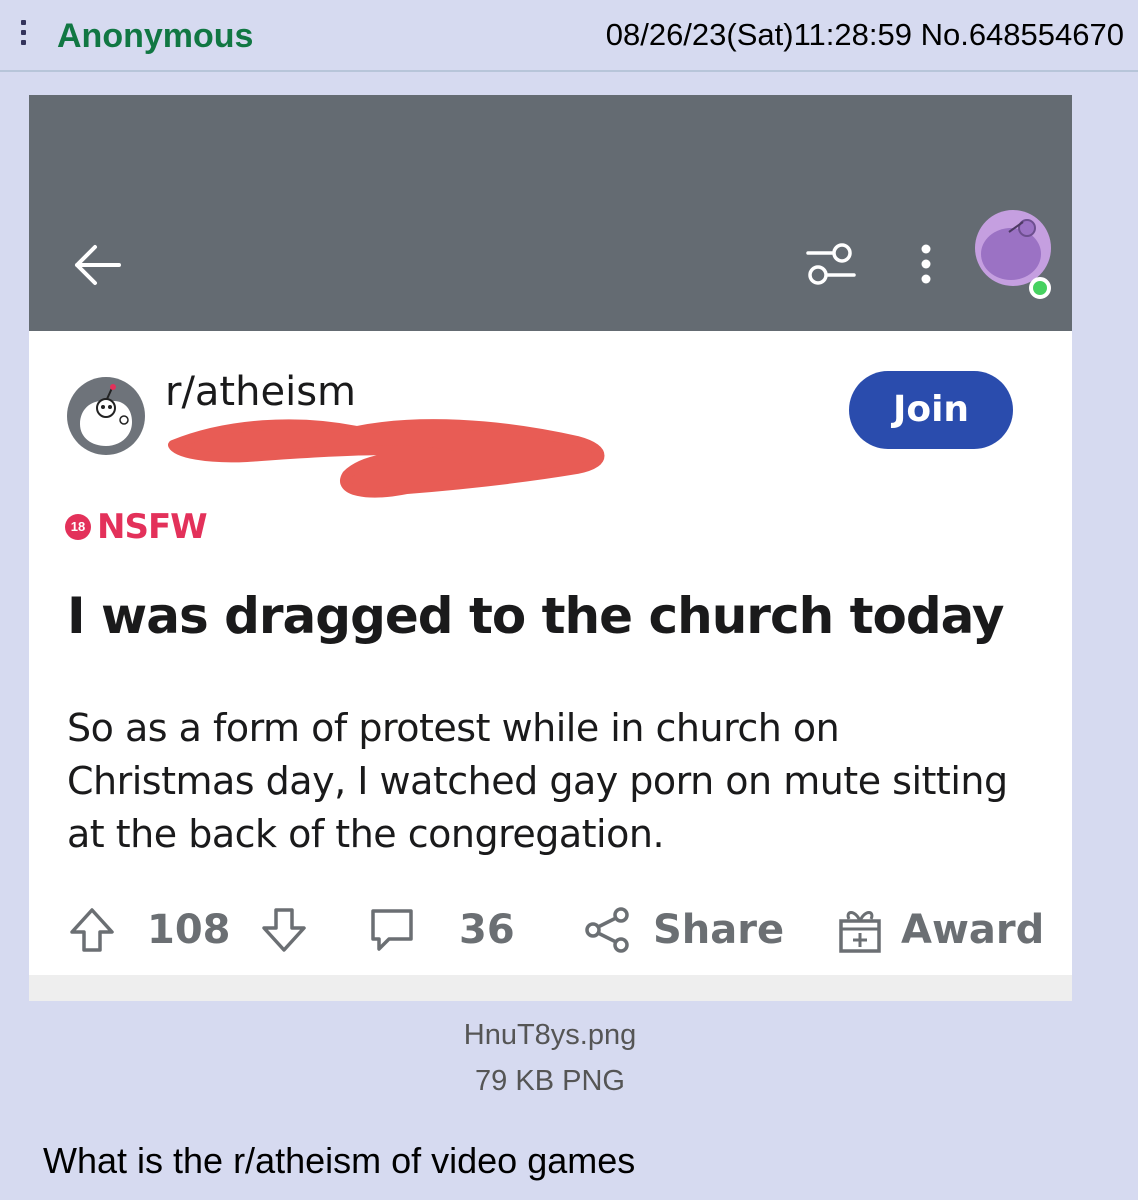 Image resolution: width=1138 pixels, height=1200 pixels. I want to click on award-label: Award, so click(973, 930).